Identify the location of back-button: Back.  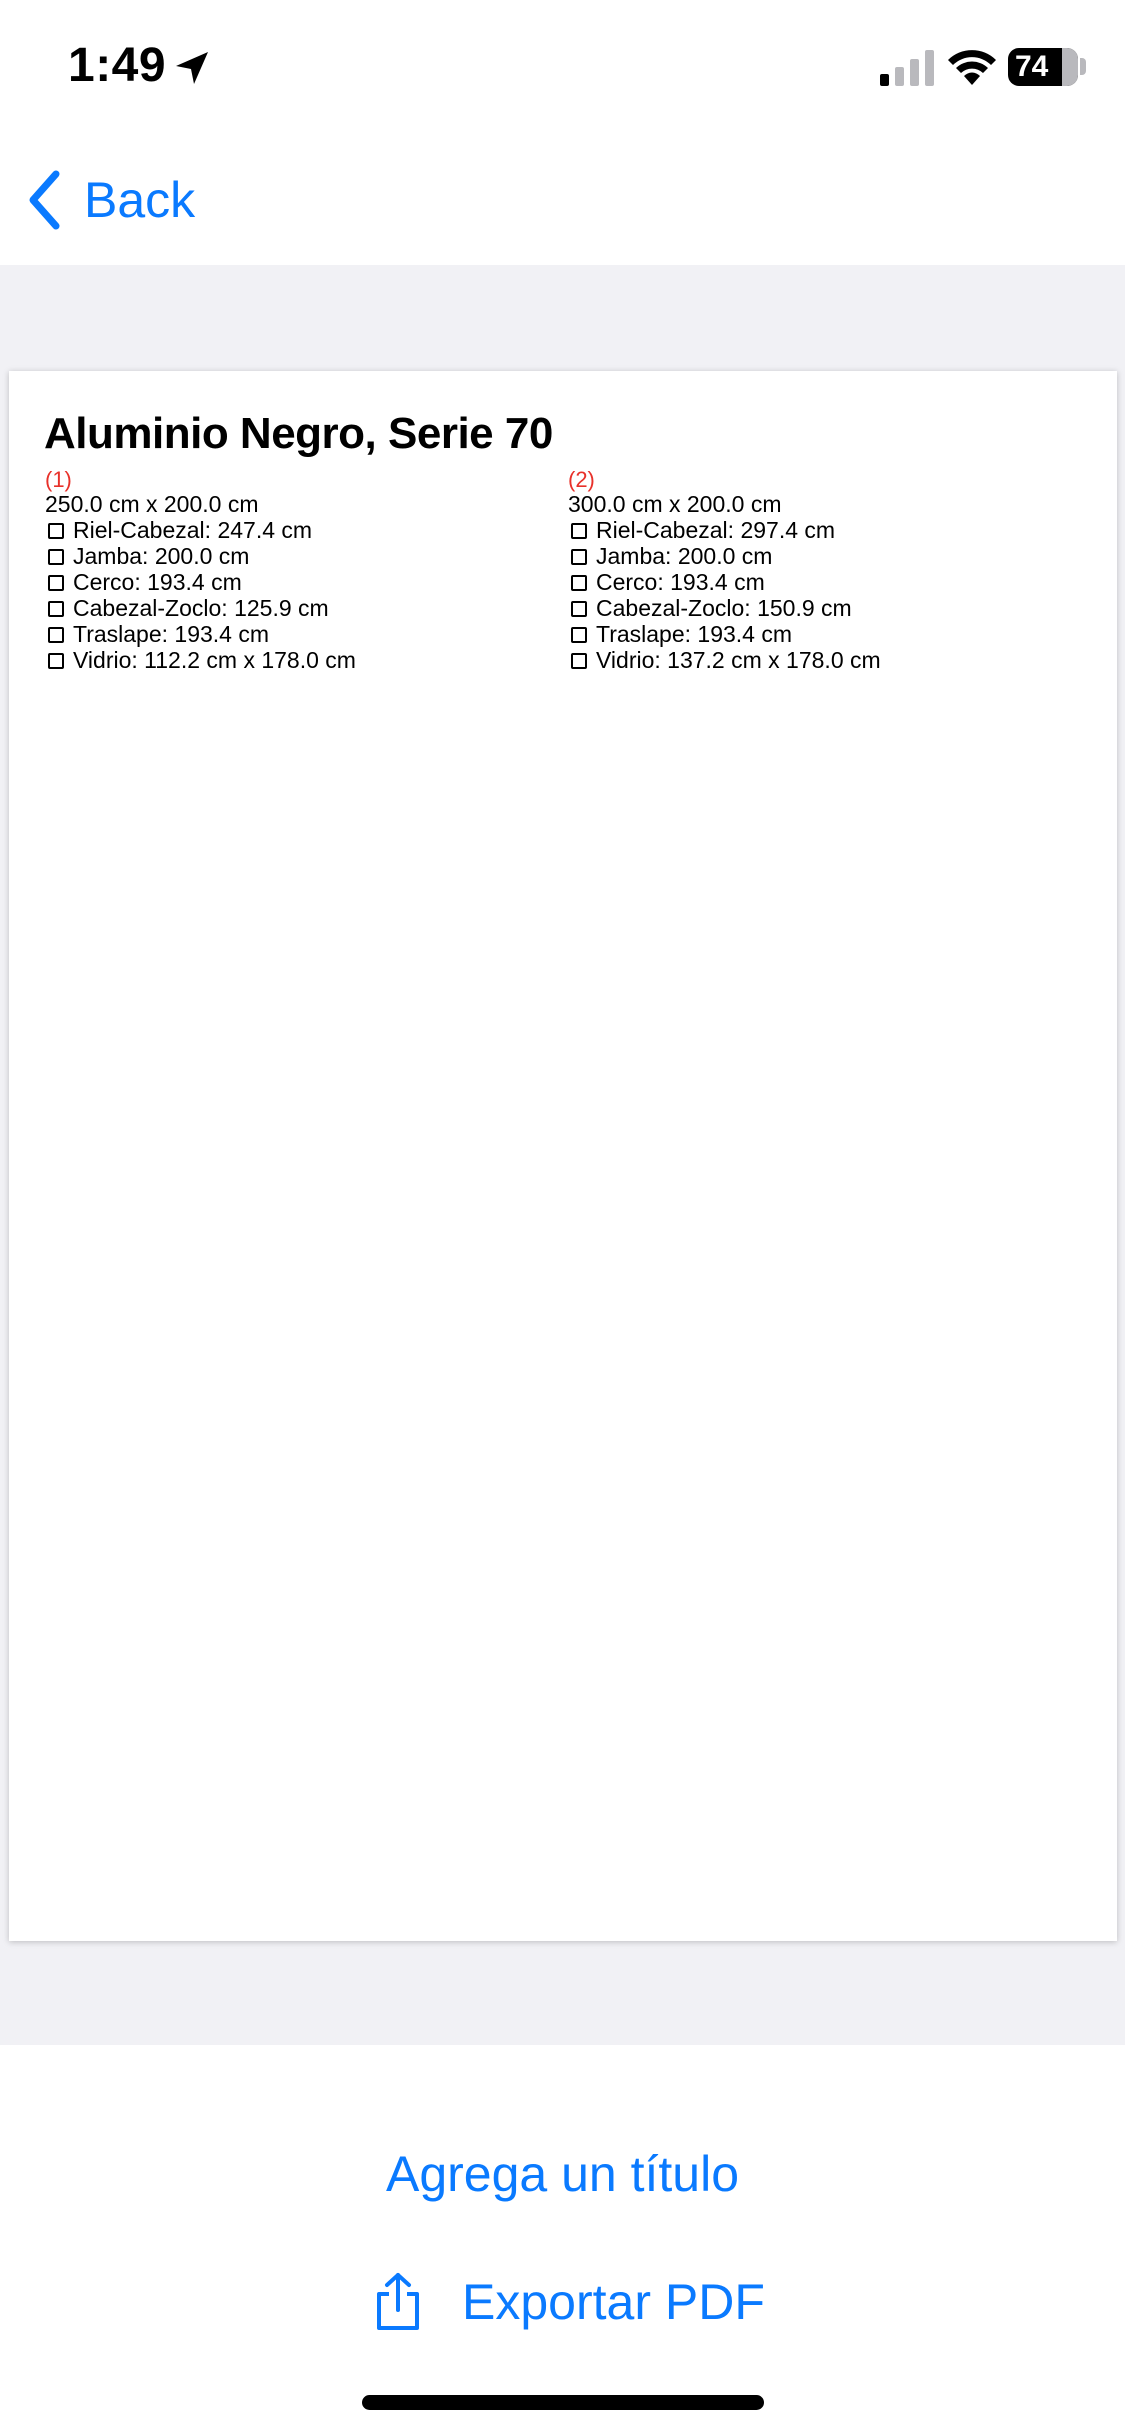
(110, 200).